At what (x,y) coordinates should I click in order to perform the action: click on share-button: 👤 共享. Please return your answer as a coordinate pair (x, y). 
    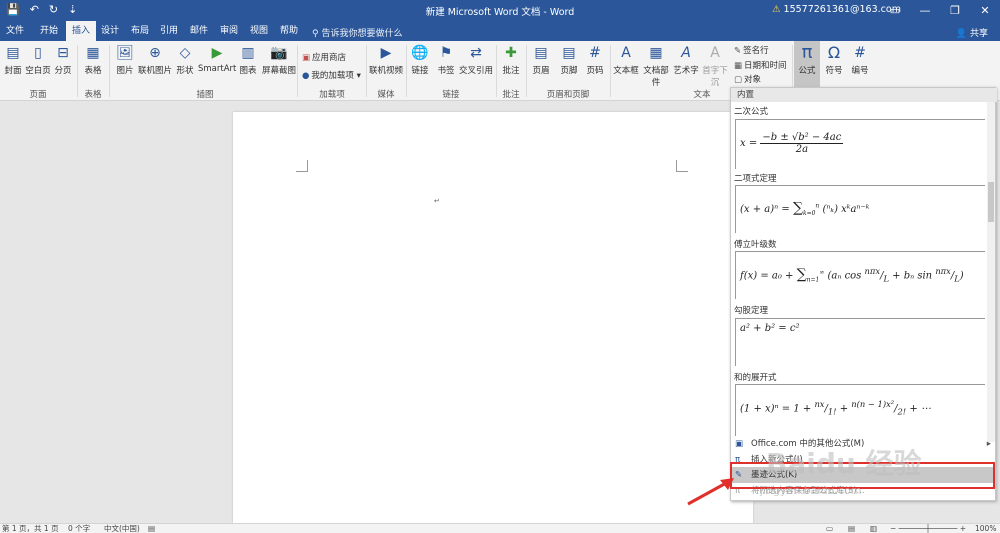
    Looking at the image, I should click on (972, 32).